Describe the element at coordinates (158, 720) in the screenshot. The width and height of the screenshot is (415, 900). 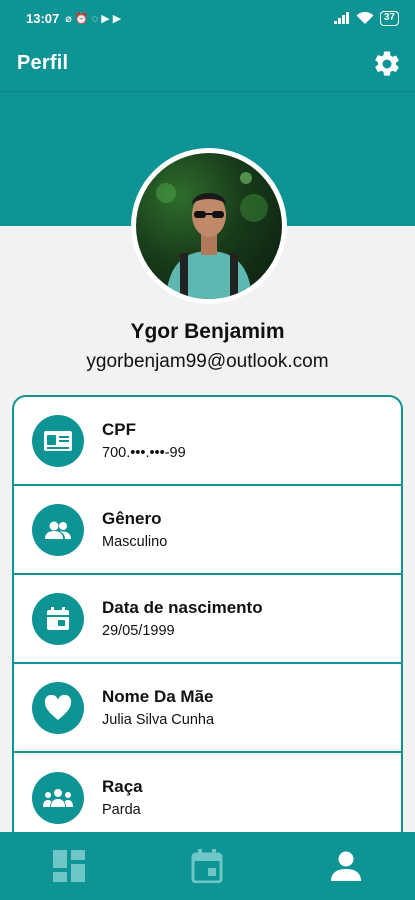
I see `row-value: Julia Silva Cunha` at that location.